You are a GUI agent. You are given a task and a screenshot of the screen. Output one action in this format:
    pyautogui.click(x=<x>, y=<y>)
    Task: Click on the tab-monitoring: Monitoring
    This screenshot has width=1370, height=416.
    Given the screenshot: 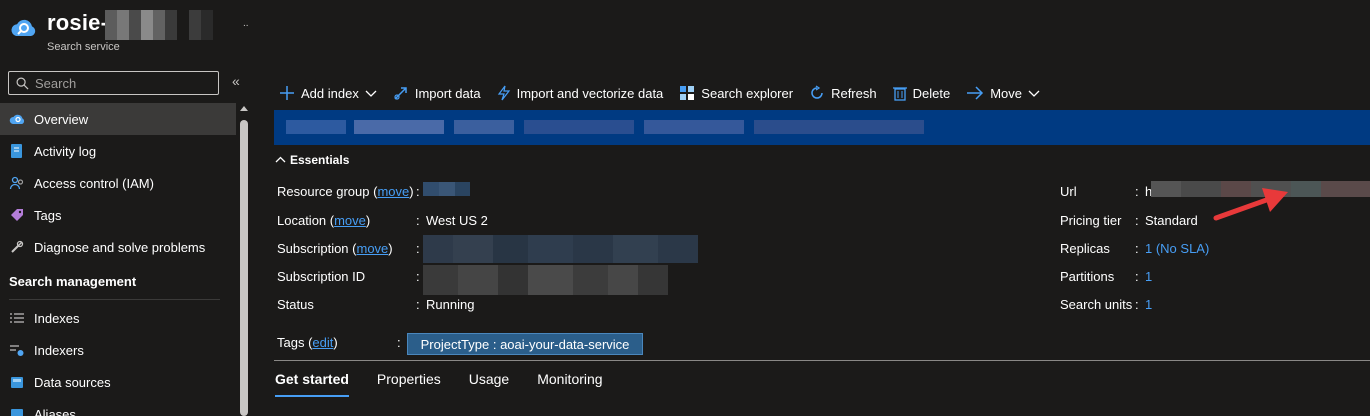 What is the action you would take?
    pyautogui.click(x=569, y=385)
    